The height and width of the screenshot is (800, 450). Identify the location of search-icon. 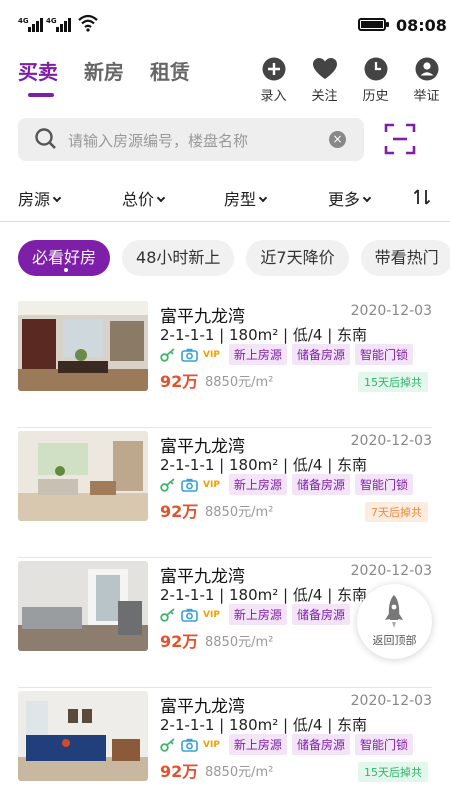
(45, 138).